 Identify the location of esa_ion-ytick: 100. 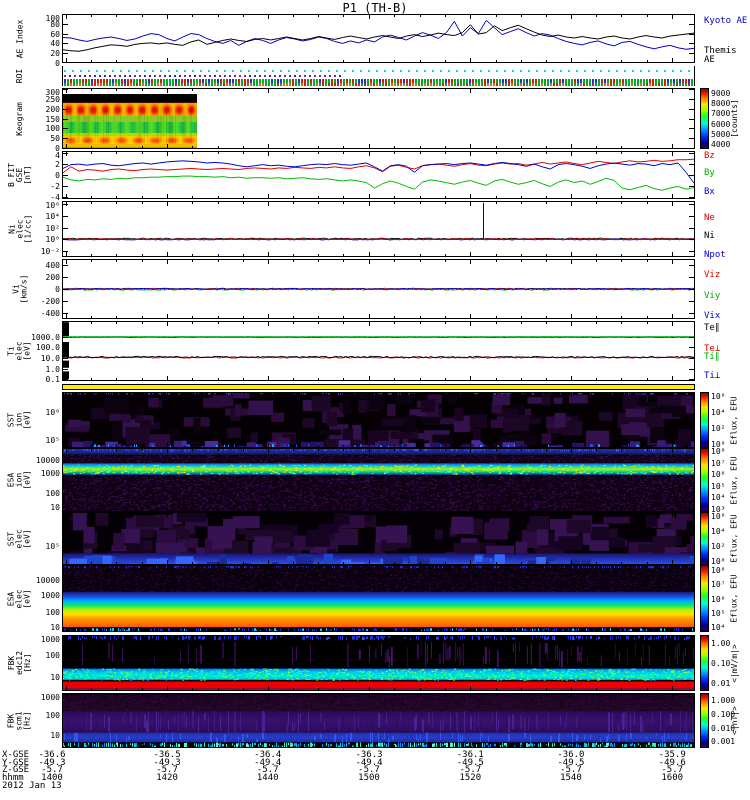
(52, 493).